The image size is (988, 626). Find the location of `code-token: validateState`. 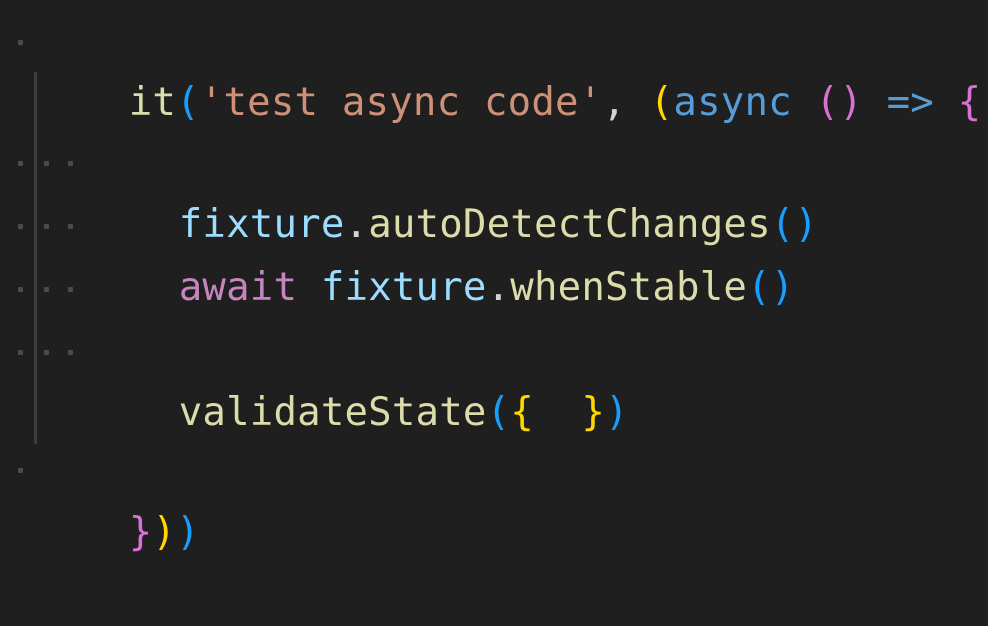

code-token: validateState is located at coordinates (332, 412).